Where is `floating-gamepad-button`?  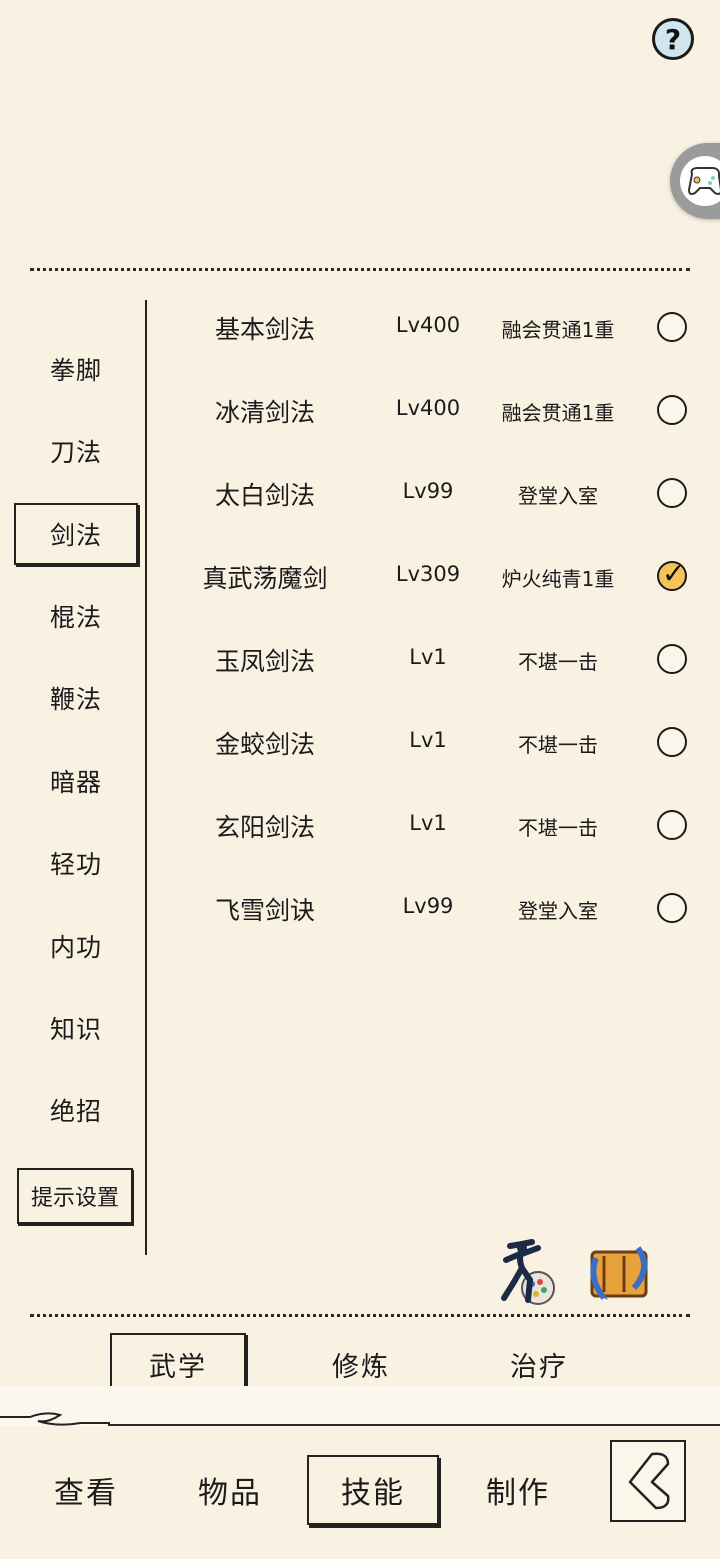 floating-gamepad-button is located at coordinates (695, 181).